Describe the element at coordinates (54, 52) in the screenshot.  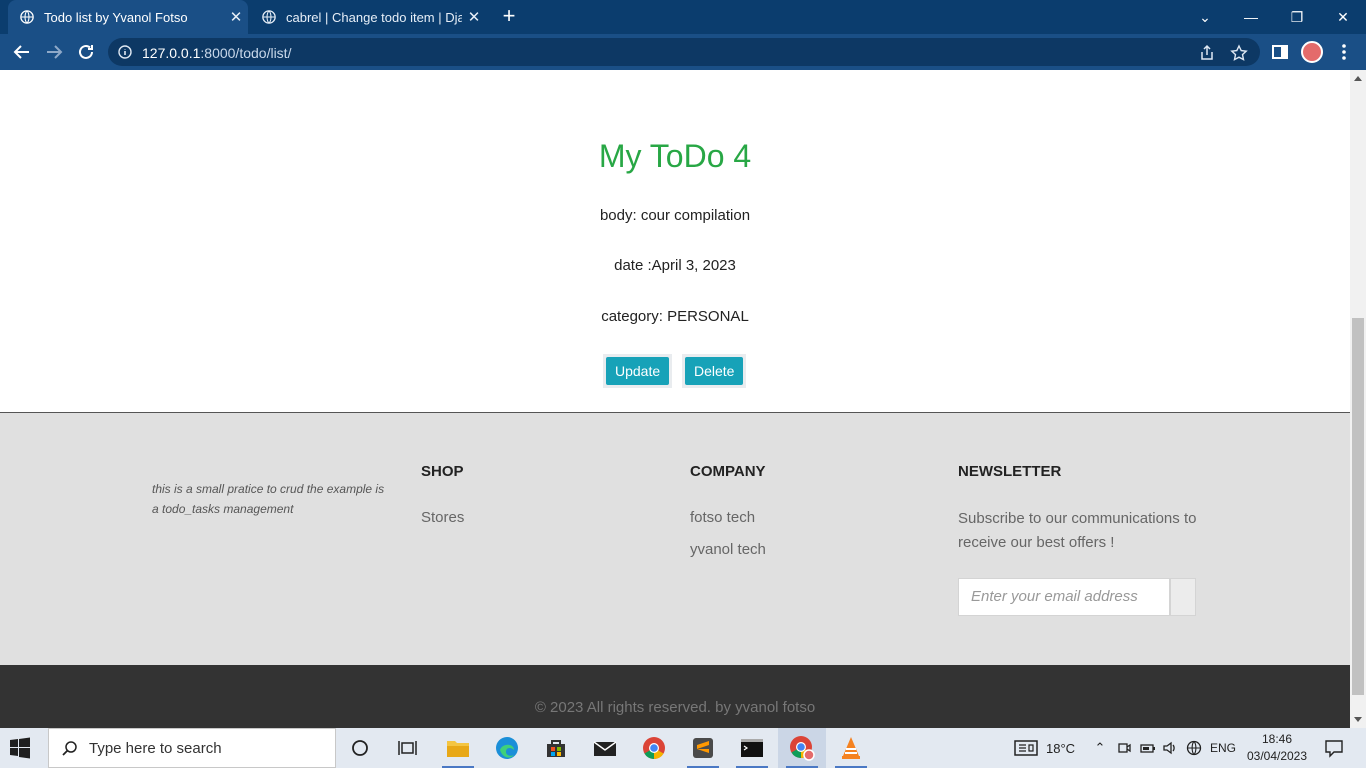
I see `forward-icon` at that location.